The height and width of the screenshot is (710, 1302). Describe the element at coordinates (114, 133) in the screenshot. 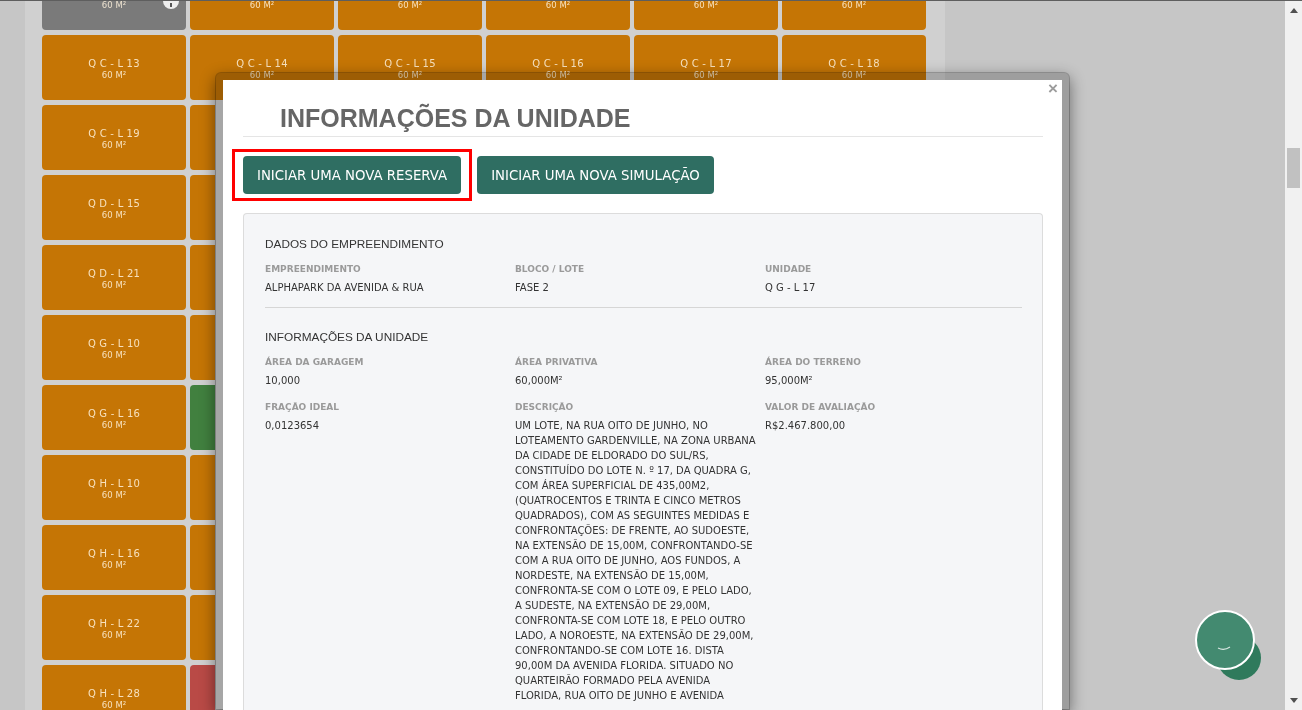

I see `tile-label: Q C - L 19` at that location.